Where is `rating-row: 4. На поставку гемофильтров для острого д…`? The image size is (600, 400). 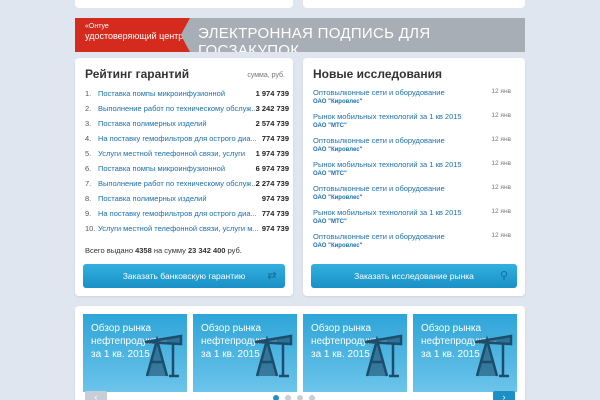 rating-row: 4. На поставку гемофильтров для острого д… is located at coordinates (187, 139).